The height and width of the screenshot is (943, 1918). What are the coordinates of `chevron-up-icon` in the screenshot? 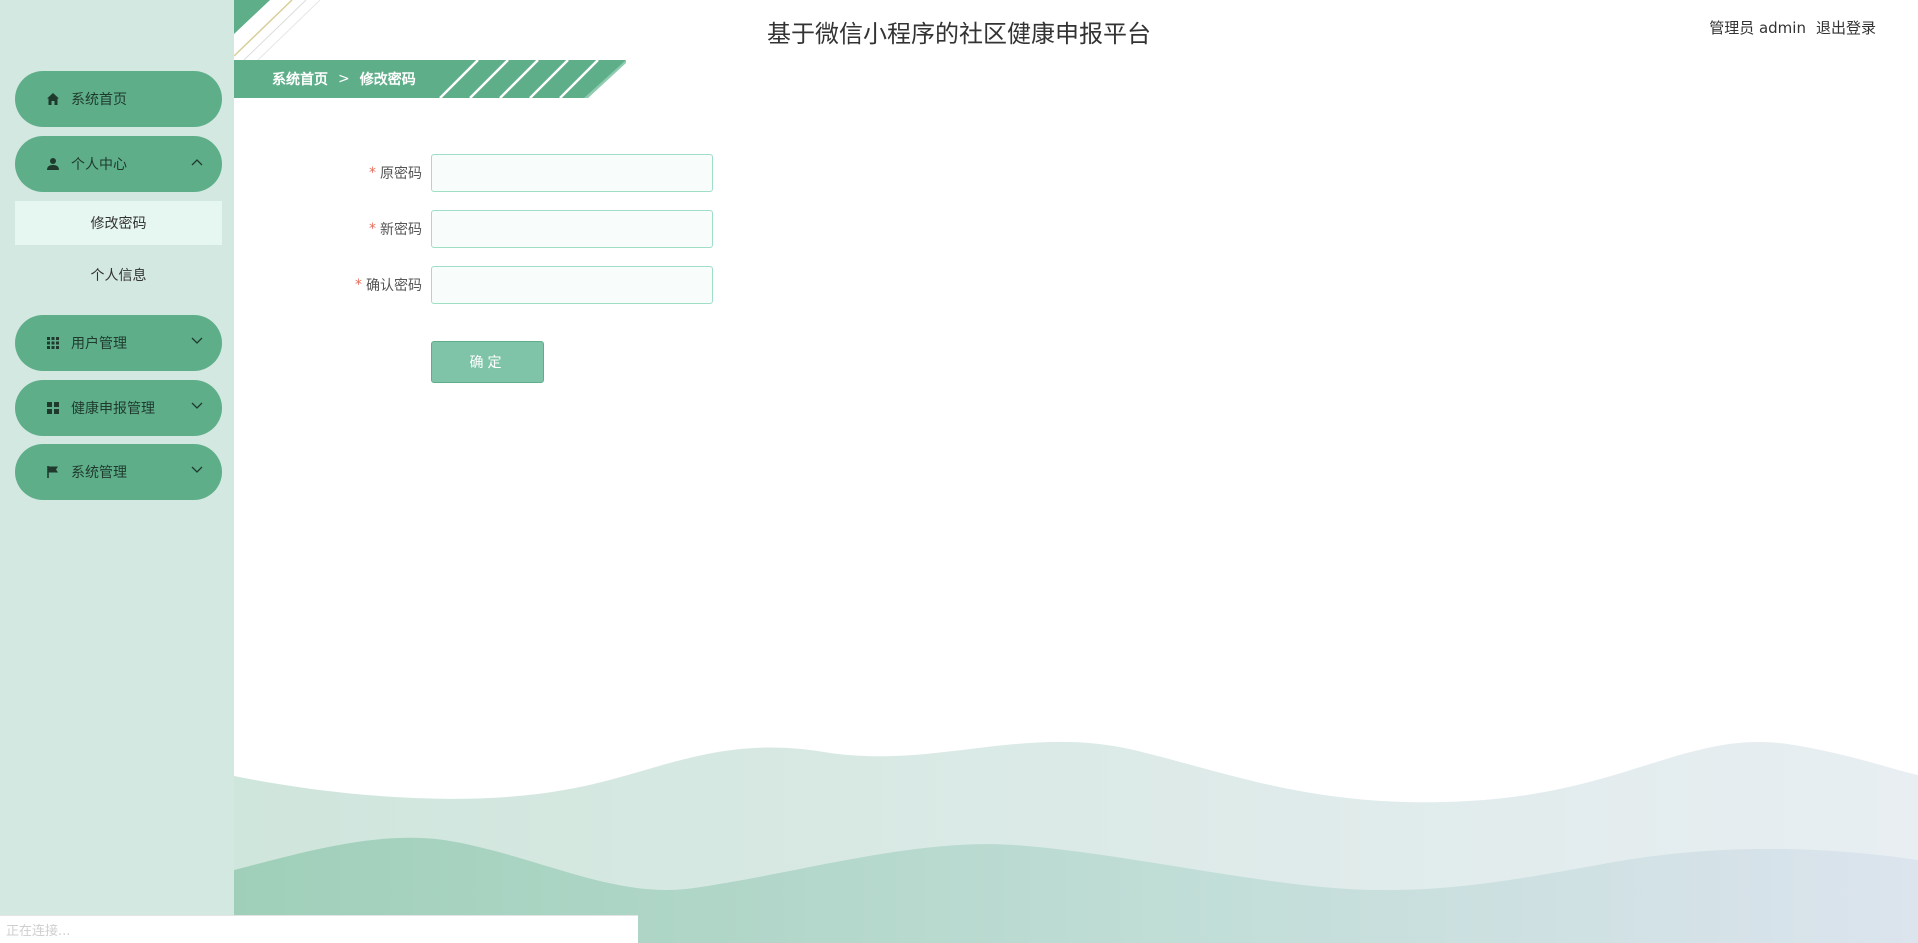 It's located at (197, 162).